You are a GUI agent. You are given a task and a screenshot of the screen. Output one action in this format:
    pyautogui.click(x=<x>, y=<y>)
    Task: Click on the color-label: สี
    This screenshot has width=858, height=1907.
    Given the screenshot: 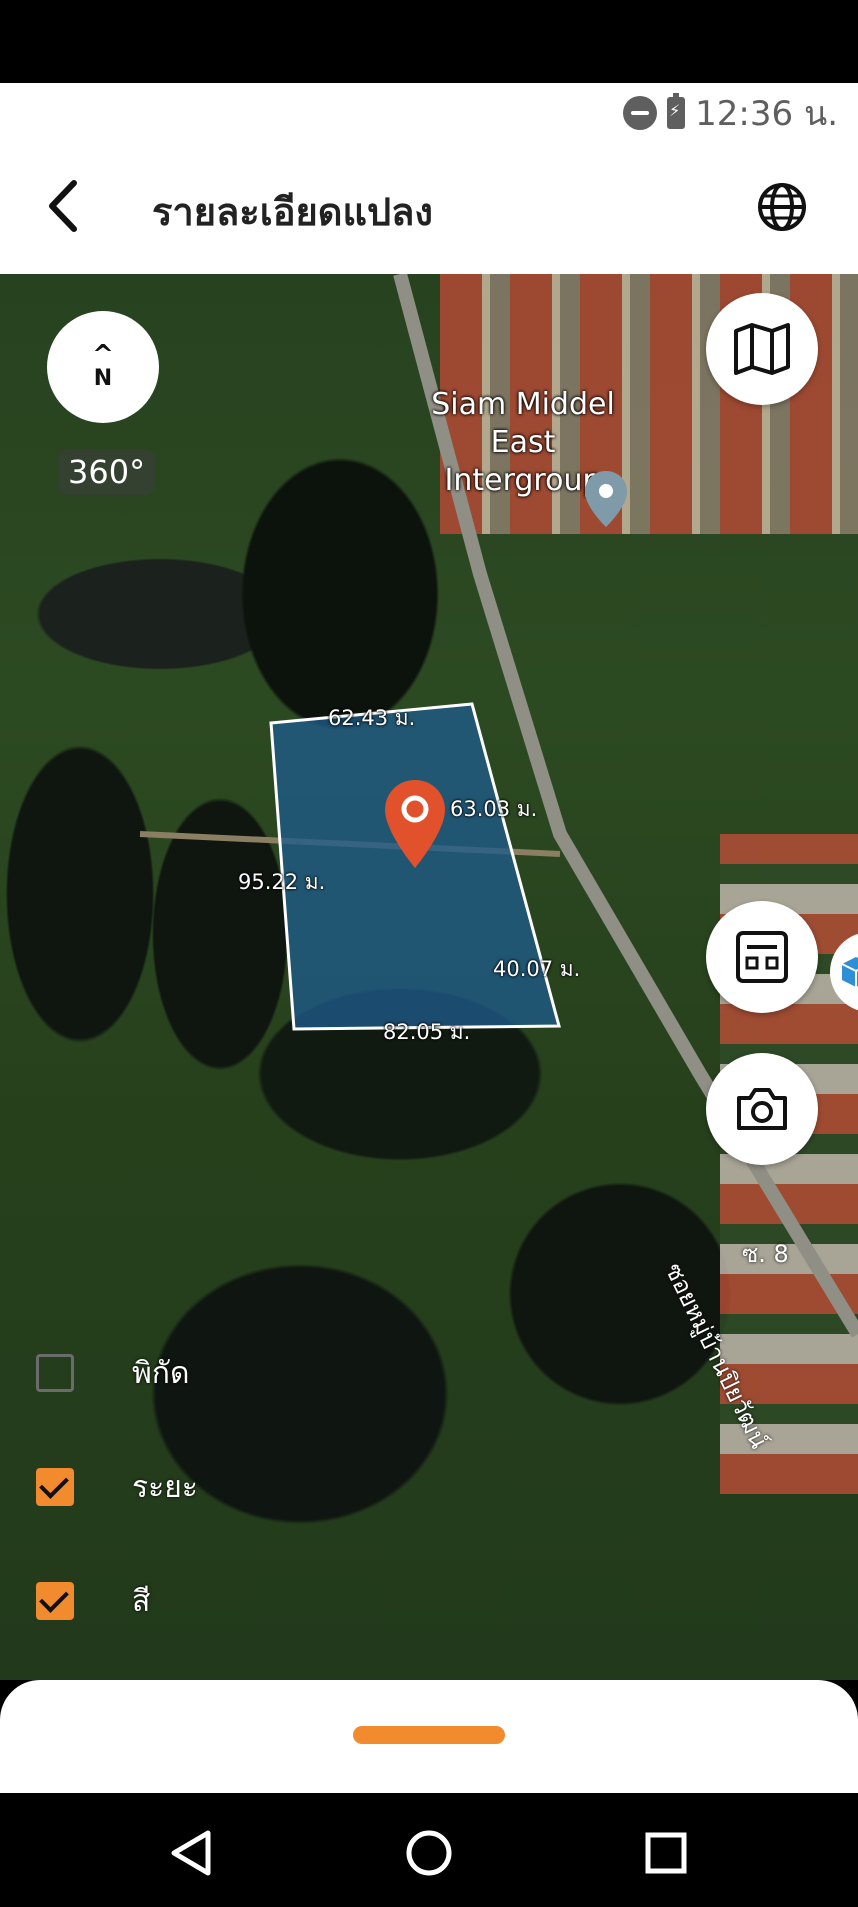 What is the action you would take?
    pyautogui.click(x=141, y=1601)
    